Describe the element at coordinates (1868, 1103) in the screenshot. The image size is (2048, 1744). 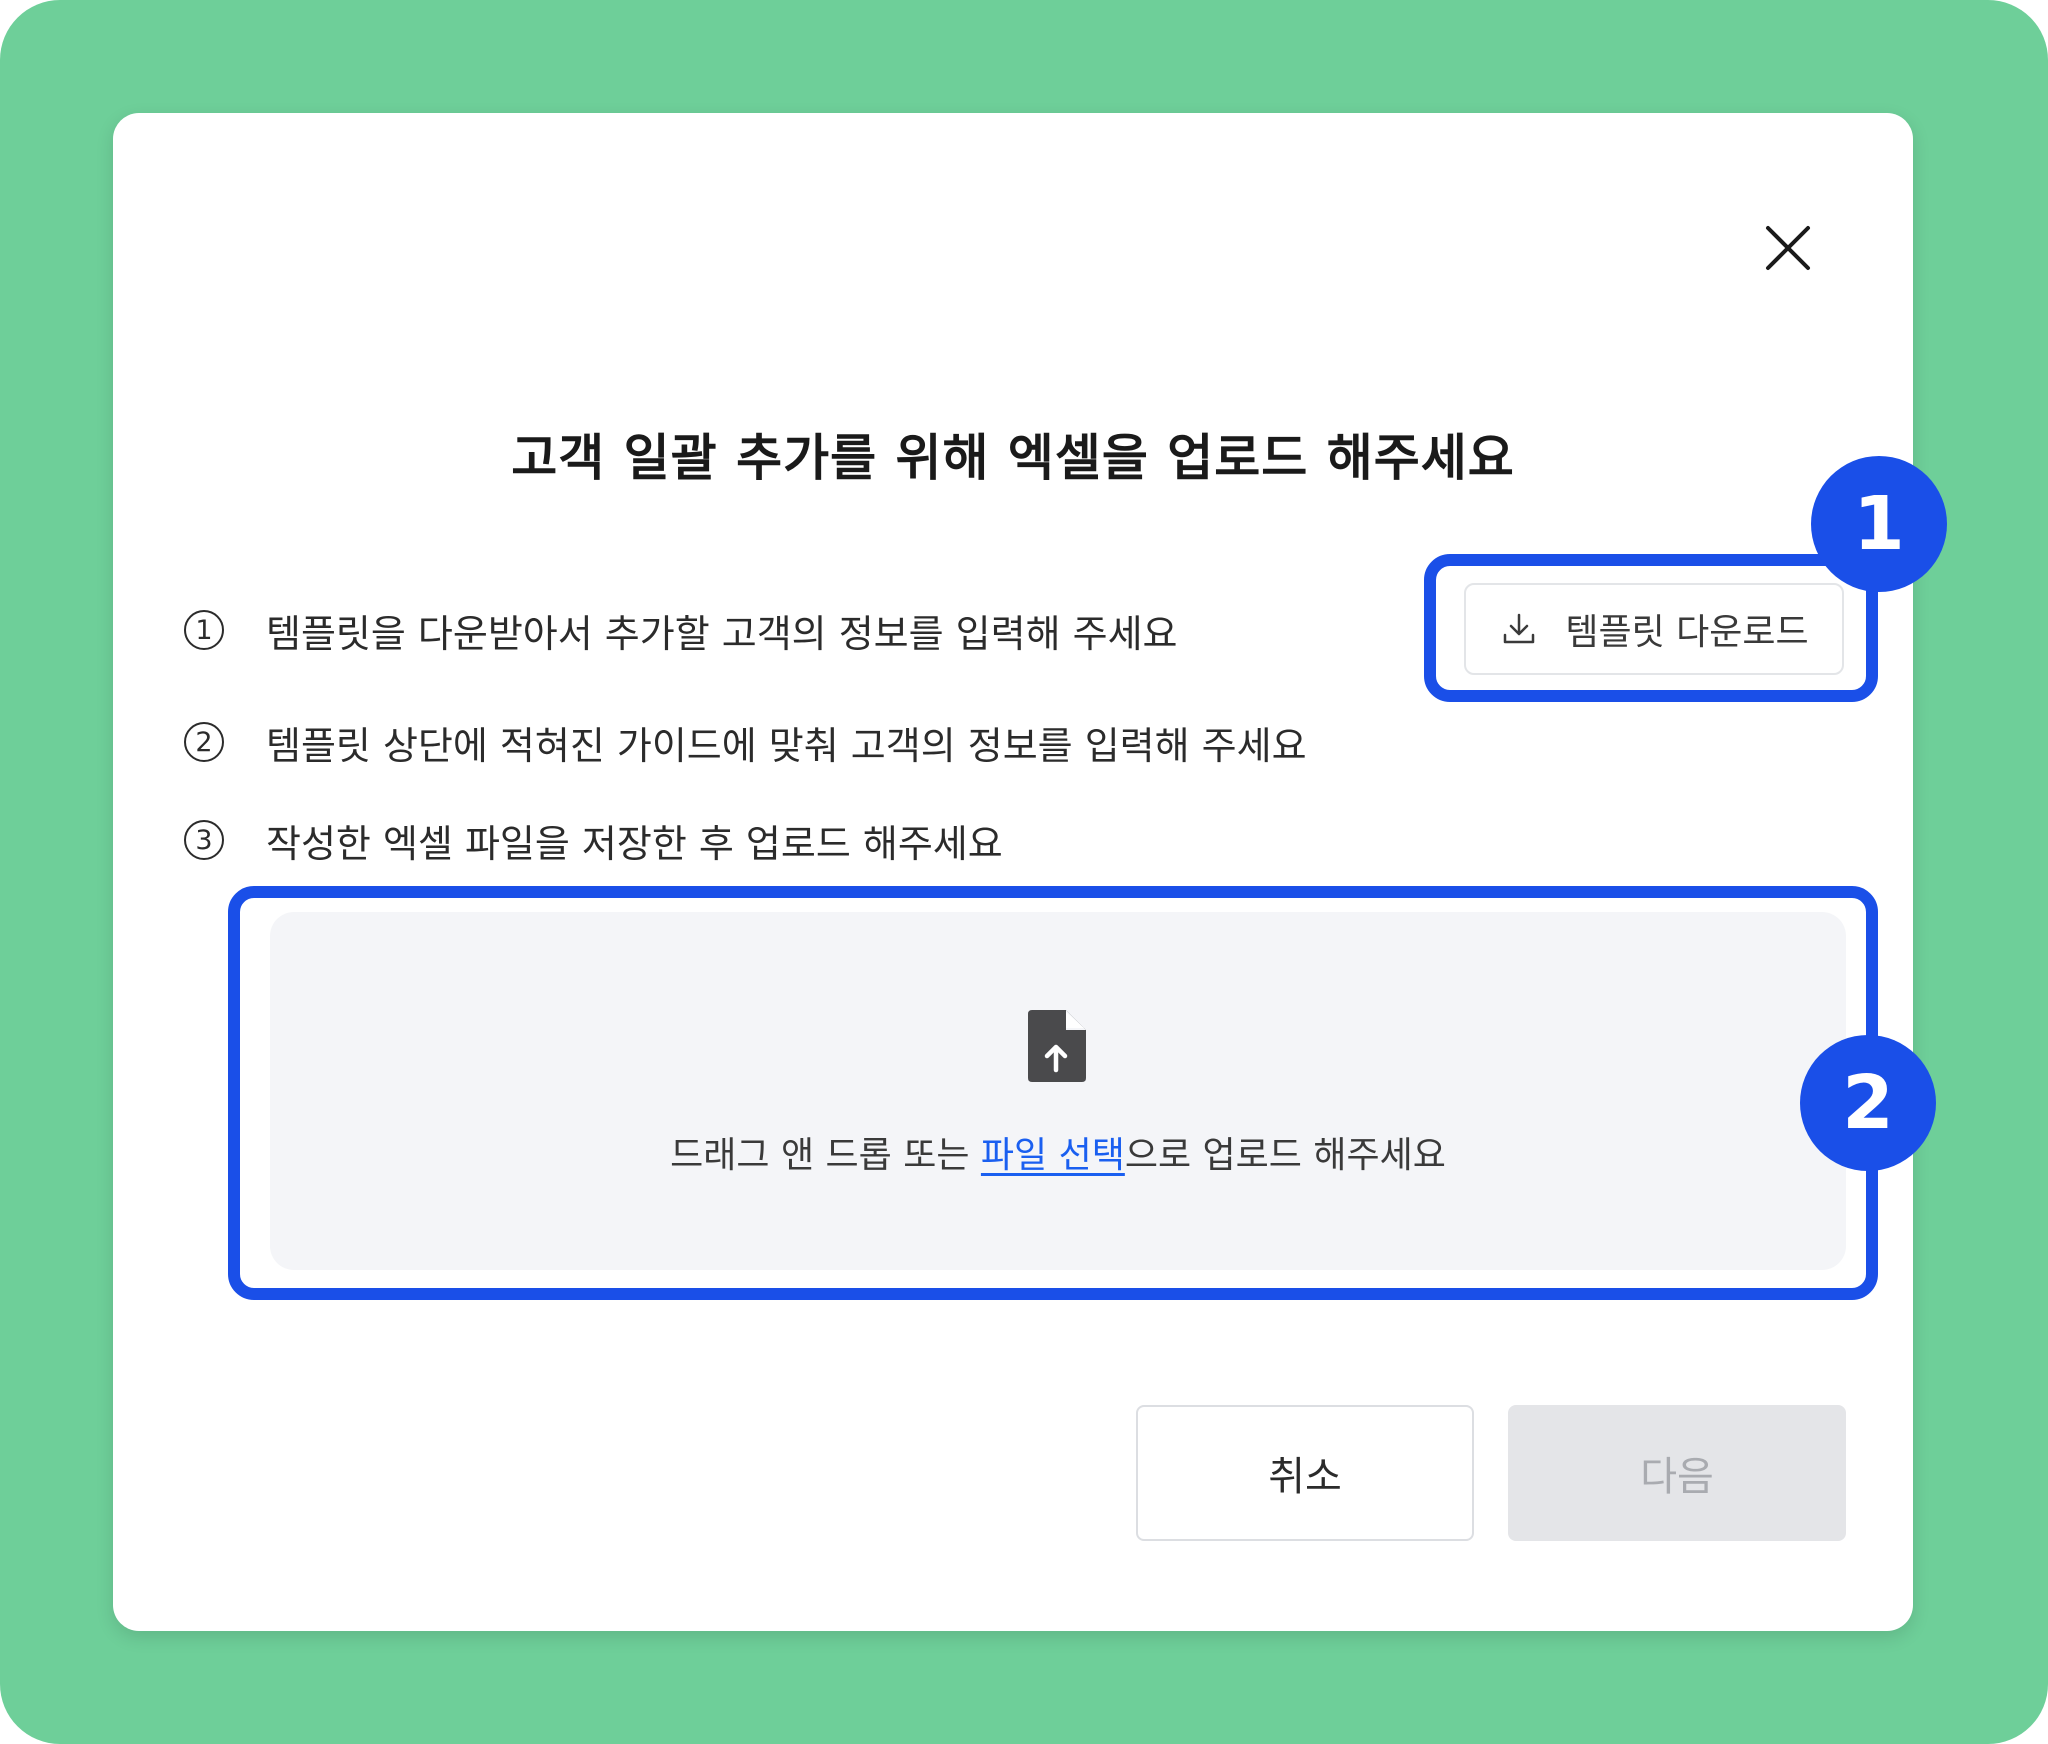
I see `annotation-marker-2: 2` at that location.